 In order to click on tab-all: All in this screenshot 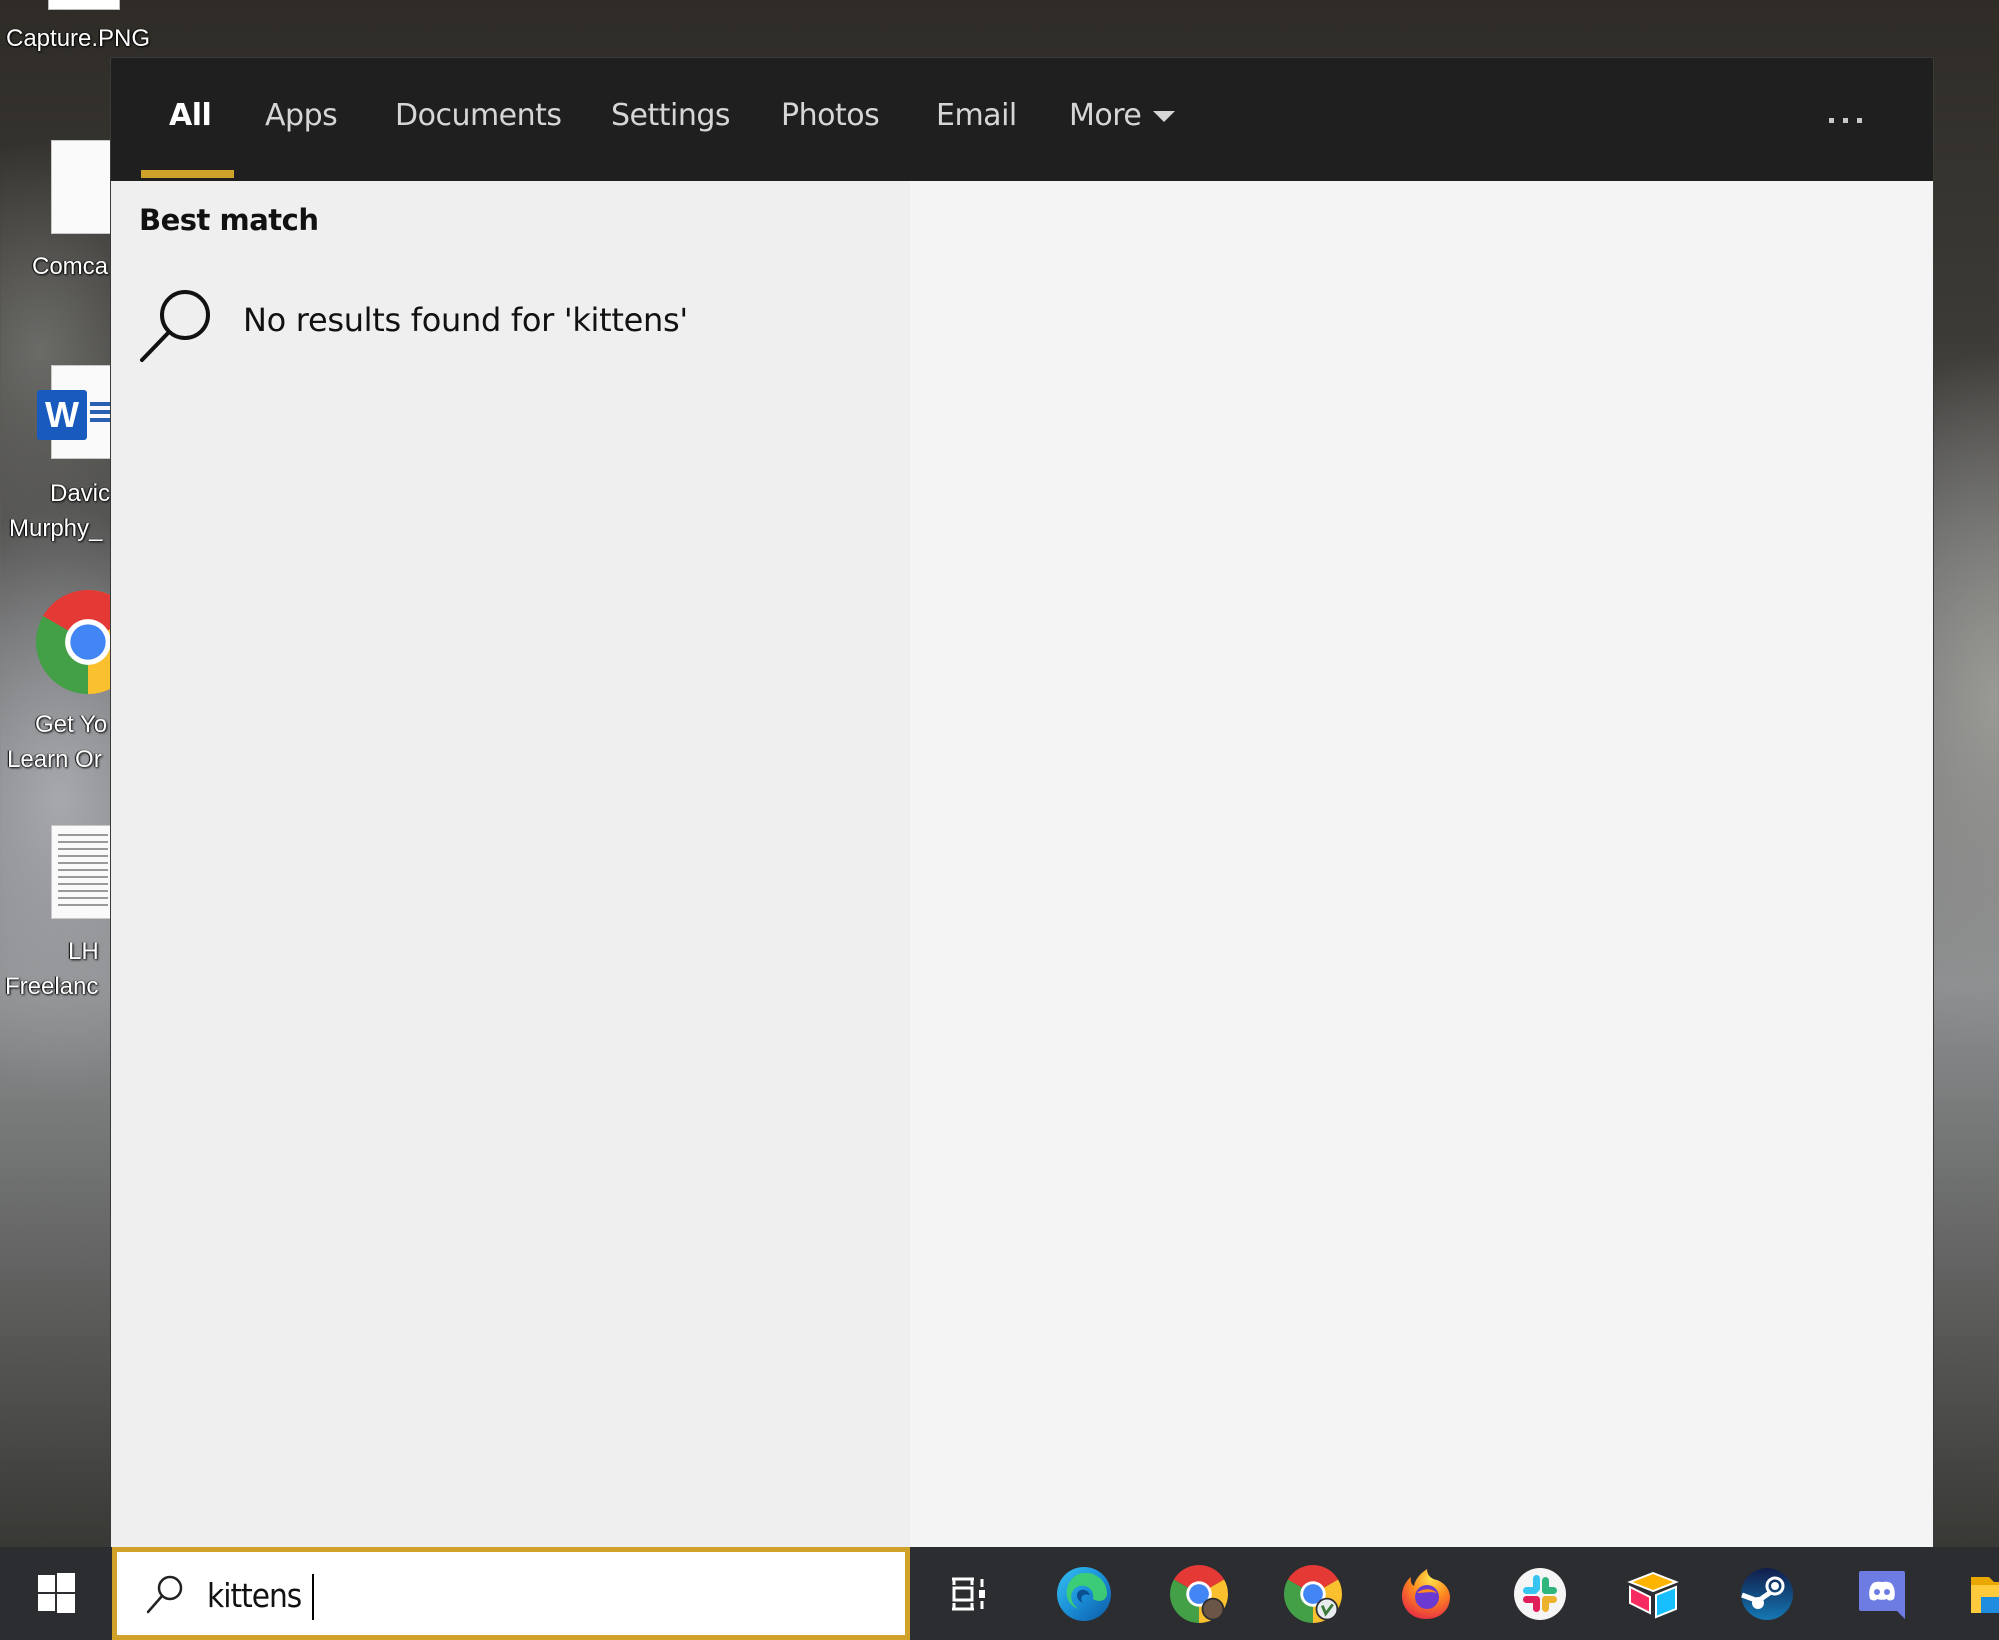, I will do `click(190, 115)`.